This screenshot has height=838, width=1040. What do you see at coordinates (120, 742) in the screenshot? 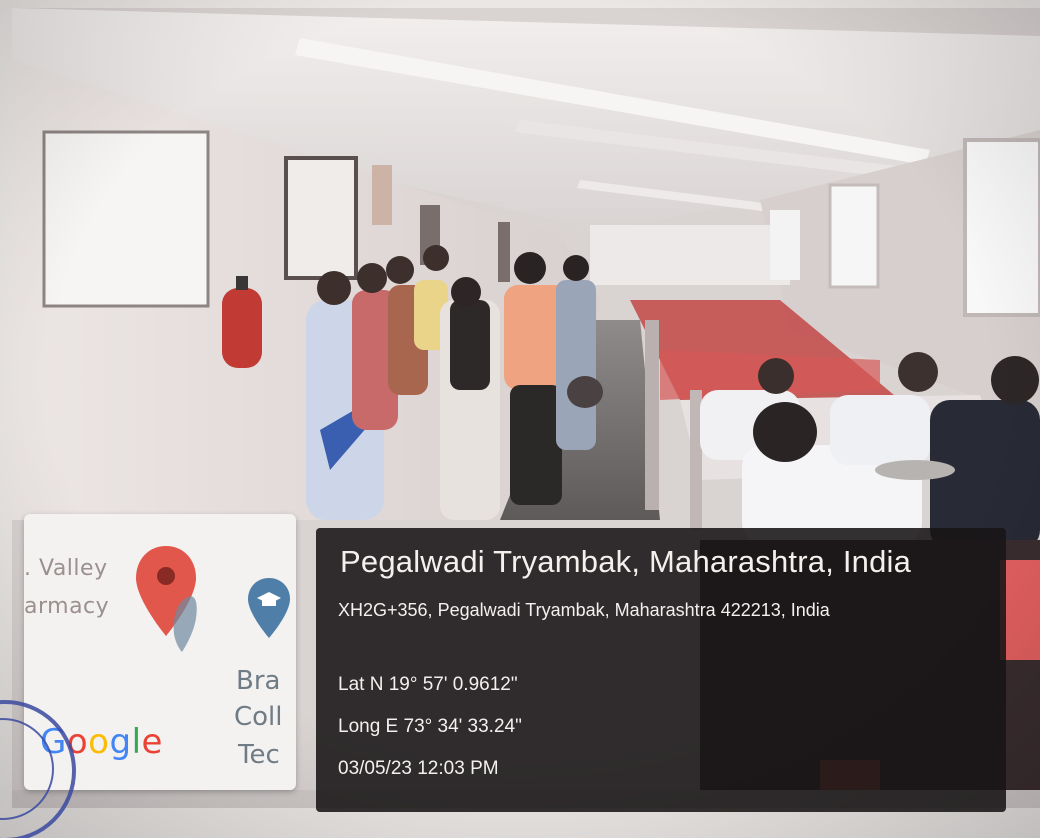
I see `google-letter: g` at bounding box center [120, 742].